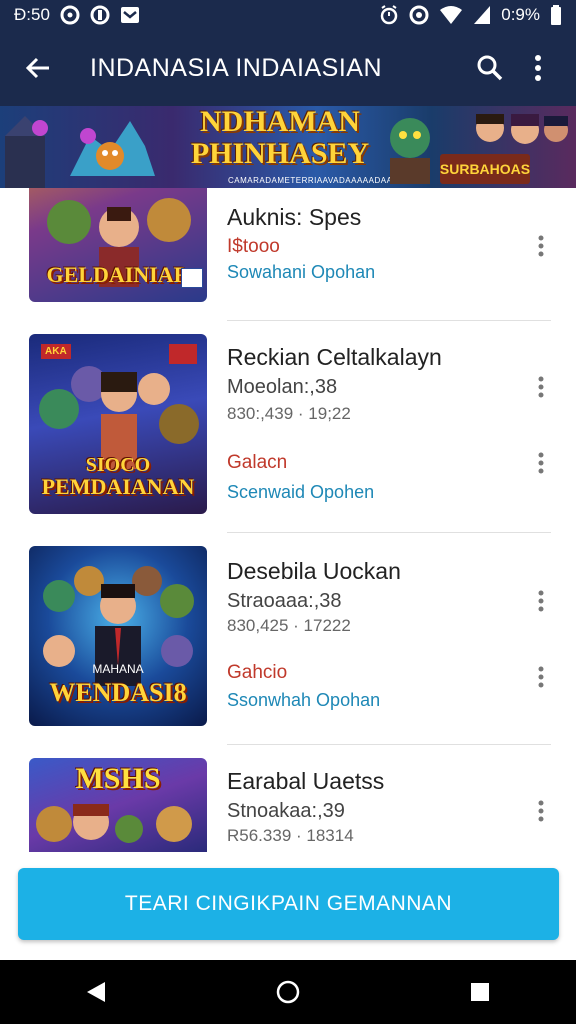  Describe the element at coordinates (100, 15) in the screenshot. I see `app-notification-icon` at that location.